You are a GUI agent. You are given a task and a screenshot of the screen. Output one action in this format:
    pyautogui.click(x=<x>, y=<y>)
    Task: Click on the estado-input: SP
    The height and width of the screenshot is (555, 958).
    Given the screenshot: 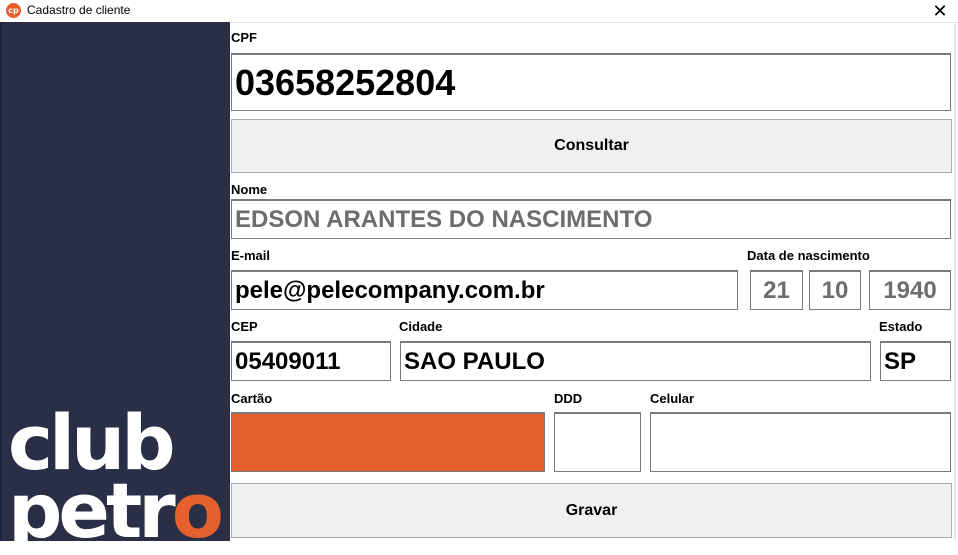 What is the action you would take?
    pyautogui.click(x=915, y=361)
    